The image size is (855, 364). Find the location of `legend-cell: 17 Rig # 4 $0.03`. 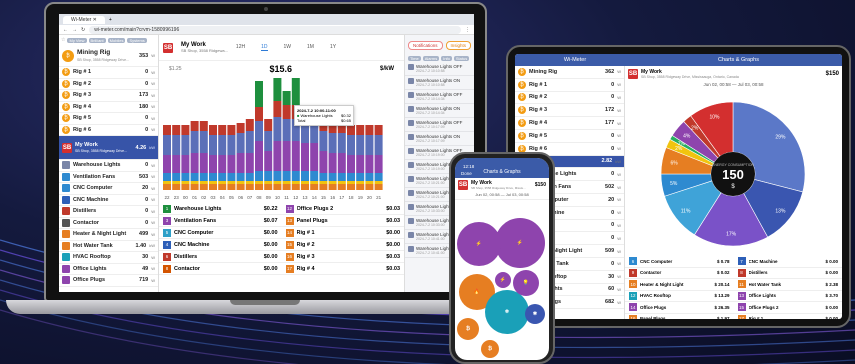

legend-cell: 17 Rig # 4 $0.03 is located at coordinates (343, 268).